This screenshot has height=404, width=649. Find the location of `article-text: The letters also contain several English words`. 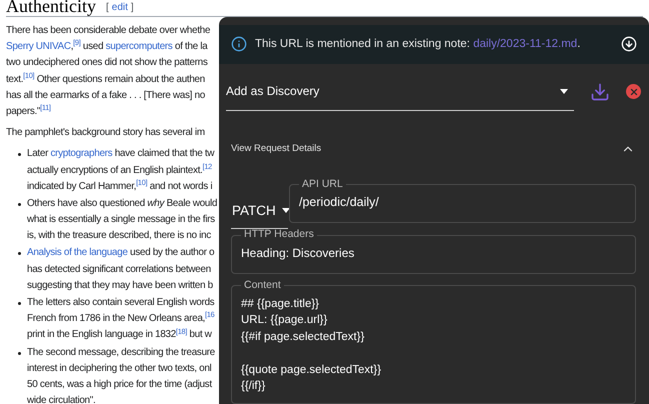

article-text: The letters also contain several English words is located at coordinates (120, 302).